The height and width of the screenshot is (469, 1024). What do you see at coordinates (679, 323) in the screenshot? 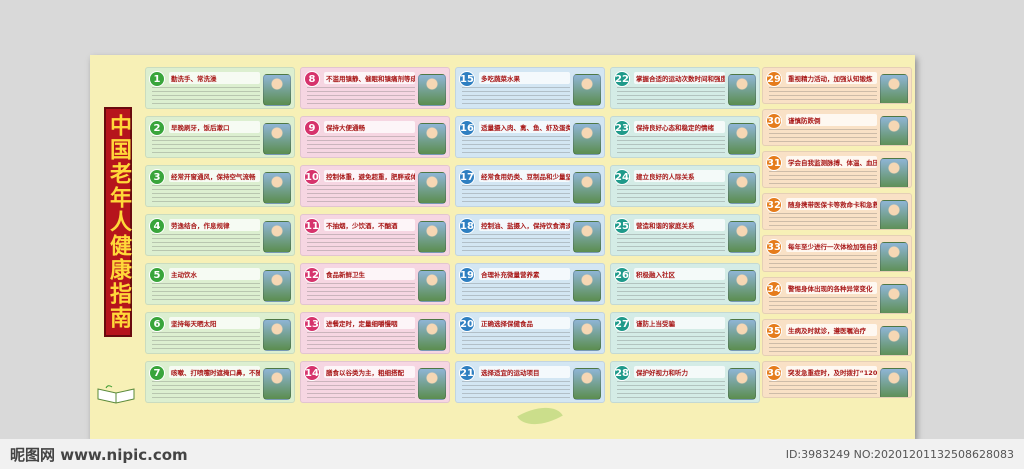
I see `card-title: 谨防上当受骗` at bounding box center [679, 323].